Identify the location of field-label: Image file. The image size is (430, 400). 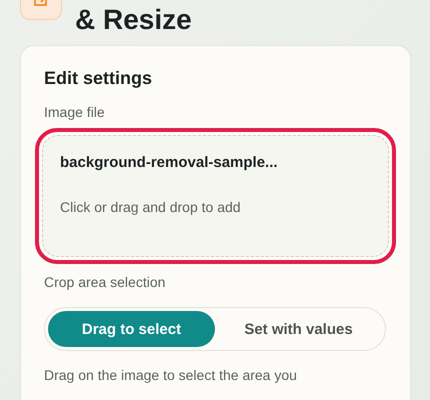
(74, 112).